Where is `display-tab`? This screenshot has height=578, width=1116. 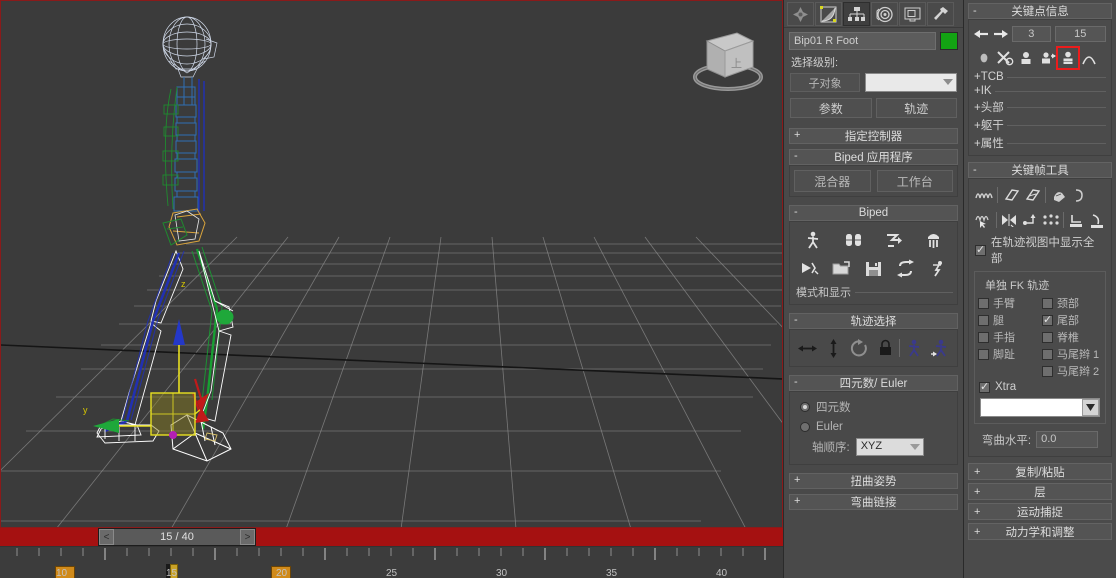 display-tab is located at coordinates (912, 14).